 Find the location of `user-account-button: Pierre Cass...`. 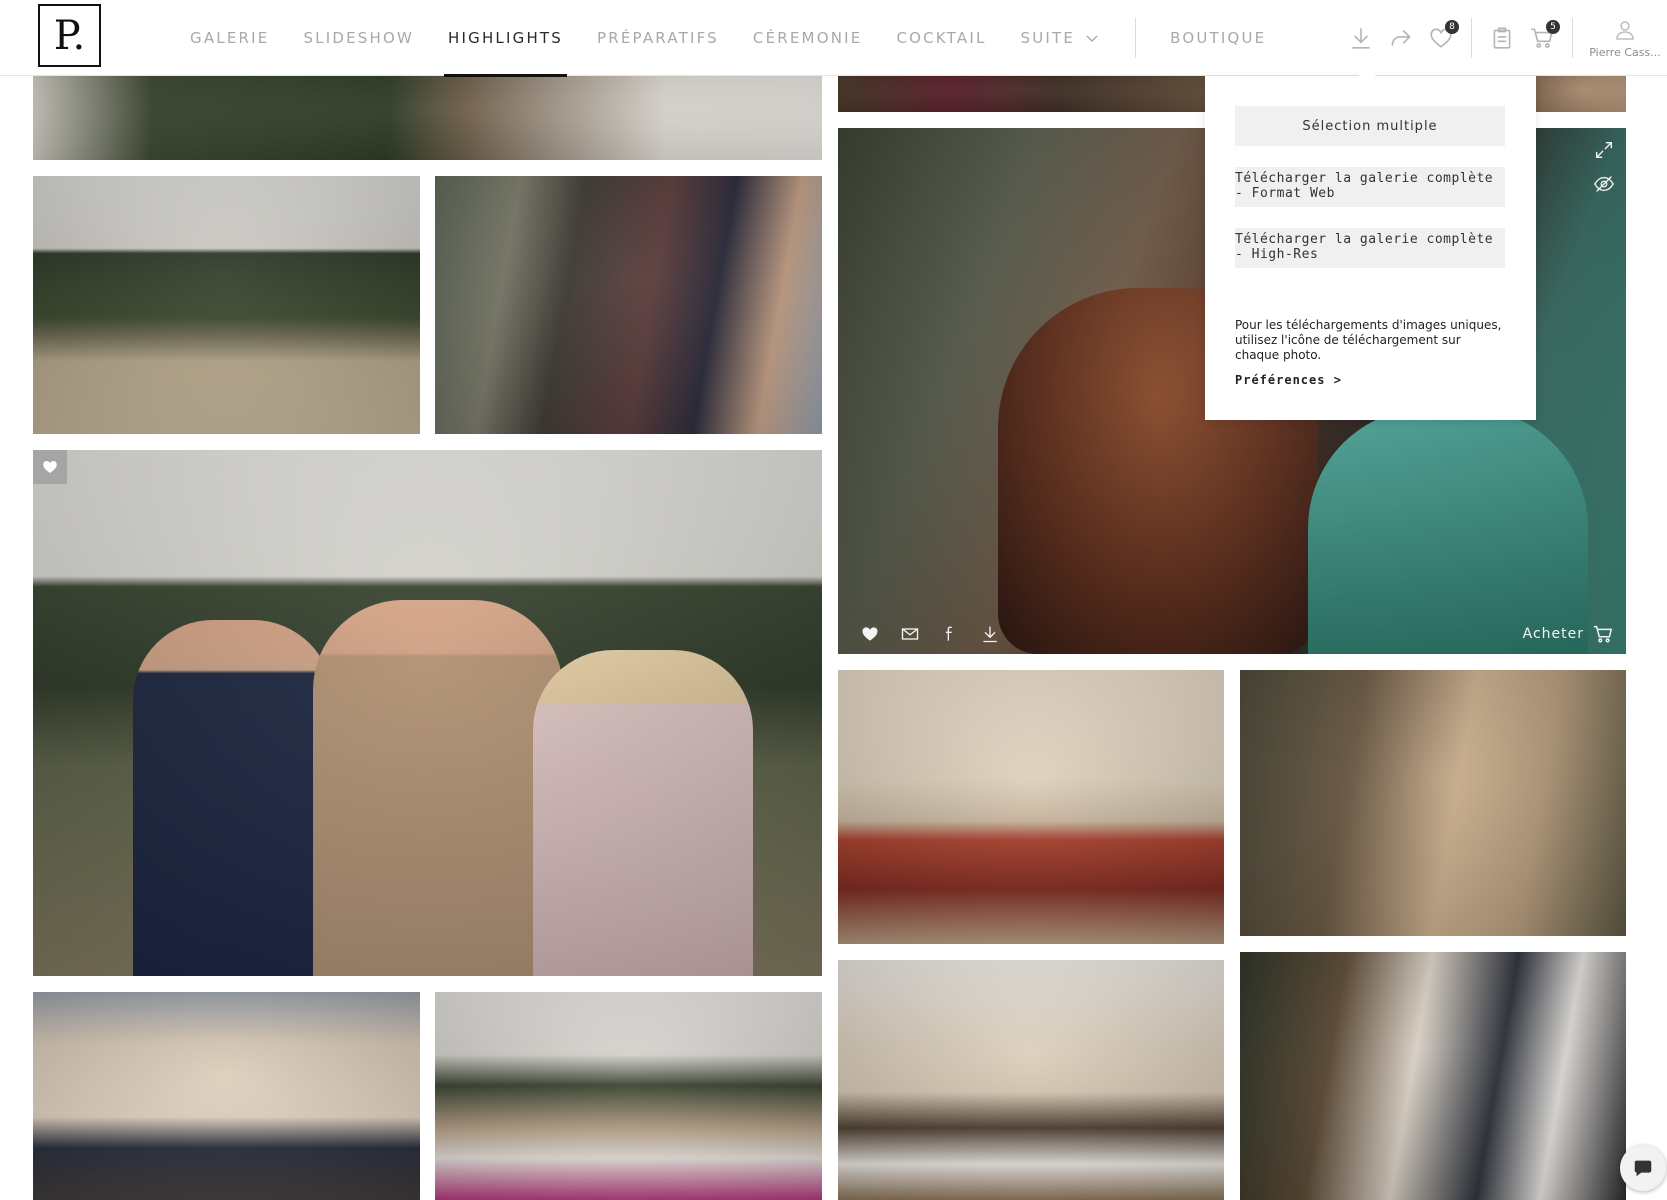

user-account-button: Pierre Cass... is located at coordinates (1625, 38).